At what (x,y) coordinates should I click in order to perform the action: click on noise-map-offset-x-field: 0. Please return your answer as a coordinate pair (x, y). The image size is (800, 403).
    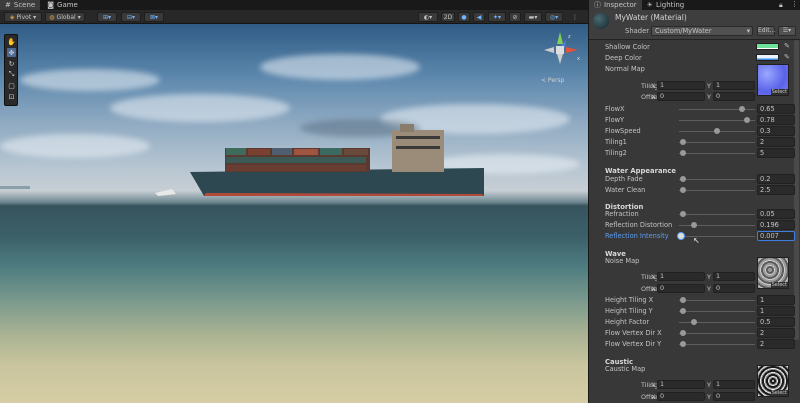
    Looking at the image, I should click on (681, 288).